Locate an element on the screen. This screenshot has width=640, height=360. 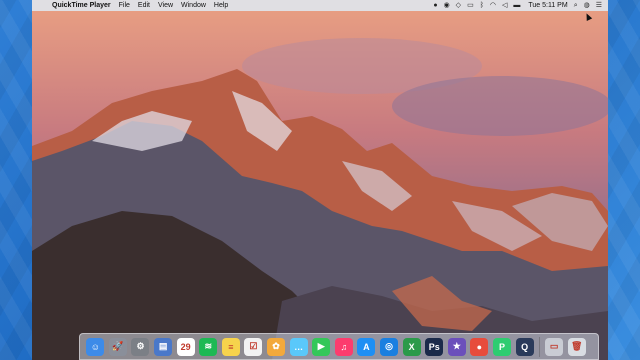
menu-edit: Edit is located at coordinates (144, 5).